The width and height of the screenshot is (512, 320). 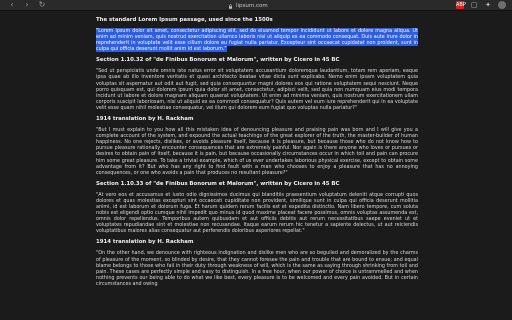 What do you see at coordinates (27, 5) in the screenshot?
I see `forward-arrow-icon: ›` at bounding box center [27, 5].